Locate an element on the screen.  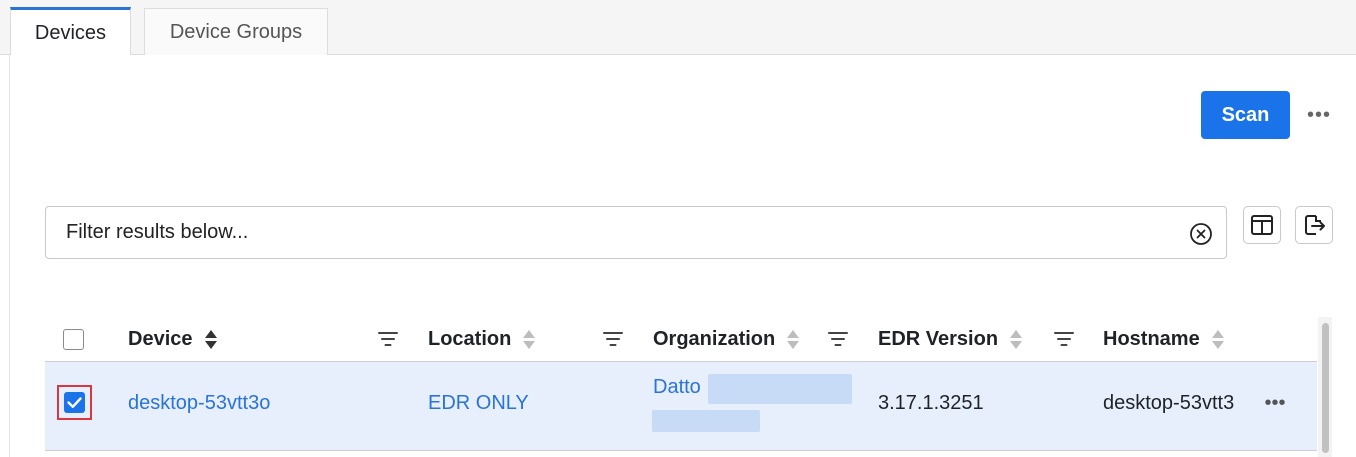
columns-icon is located at coordinates (1262, 225).